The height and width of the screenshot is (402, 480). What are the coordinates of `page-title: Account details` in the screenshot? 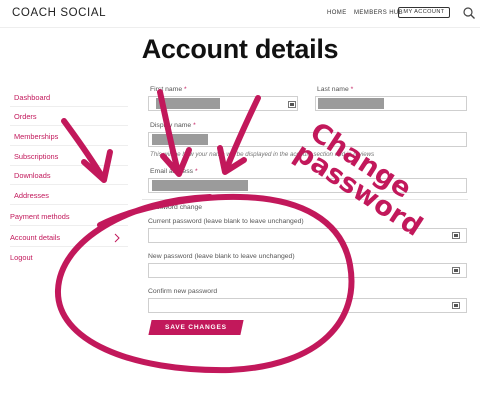 It's located at (240, 49).